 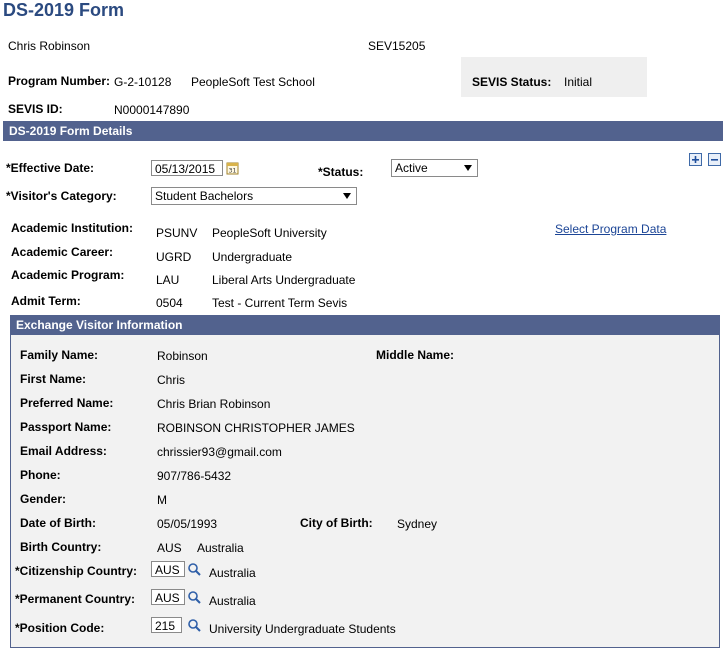 What do you see at coordinates (232, 573) in the screenshot?
I see `citizenship-country-desc: Australia` at bounding box center [232, 573].